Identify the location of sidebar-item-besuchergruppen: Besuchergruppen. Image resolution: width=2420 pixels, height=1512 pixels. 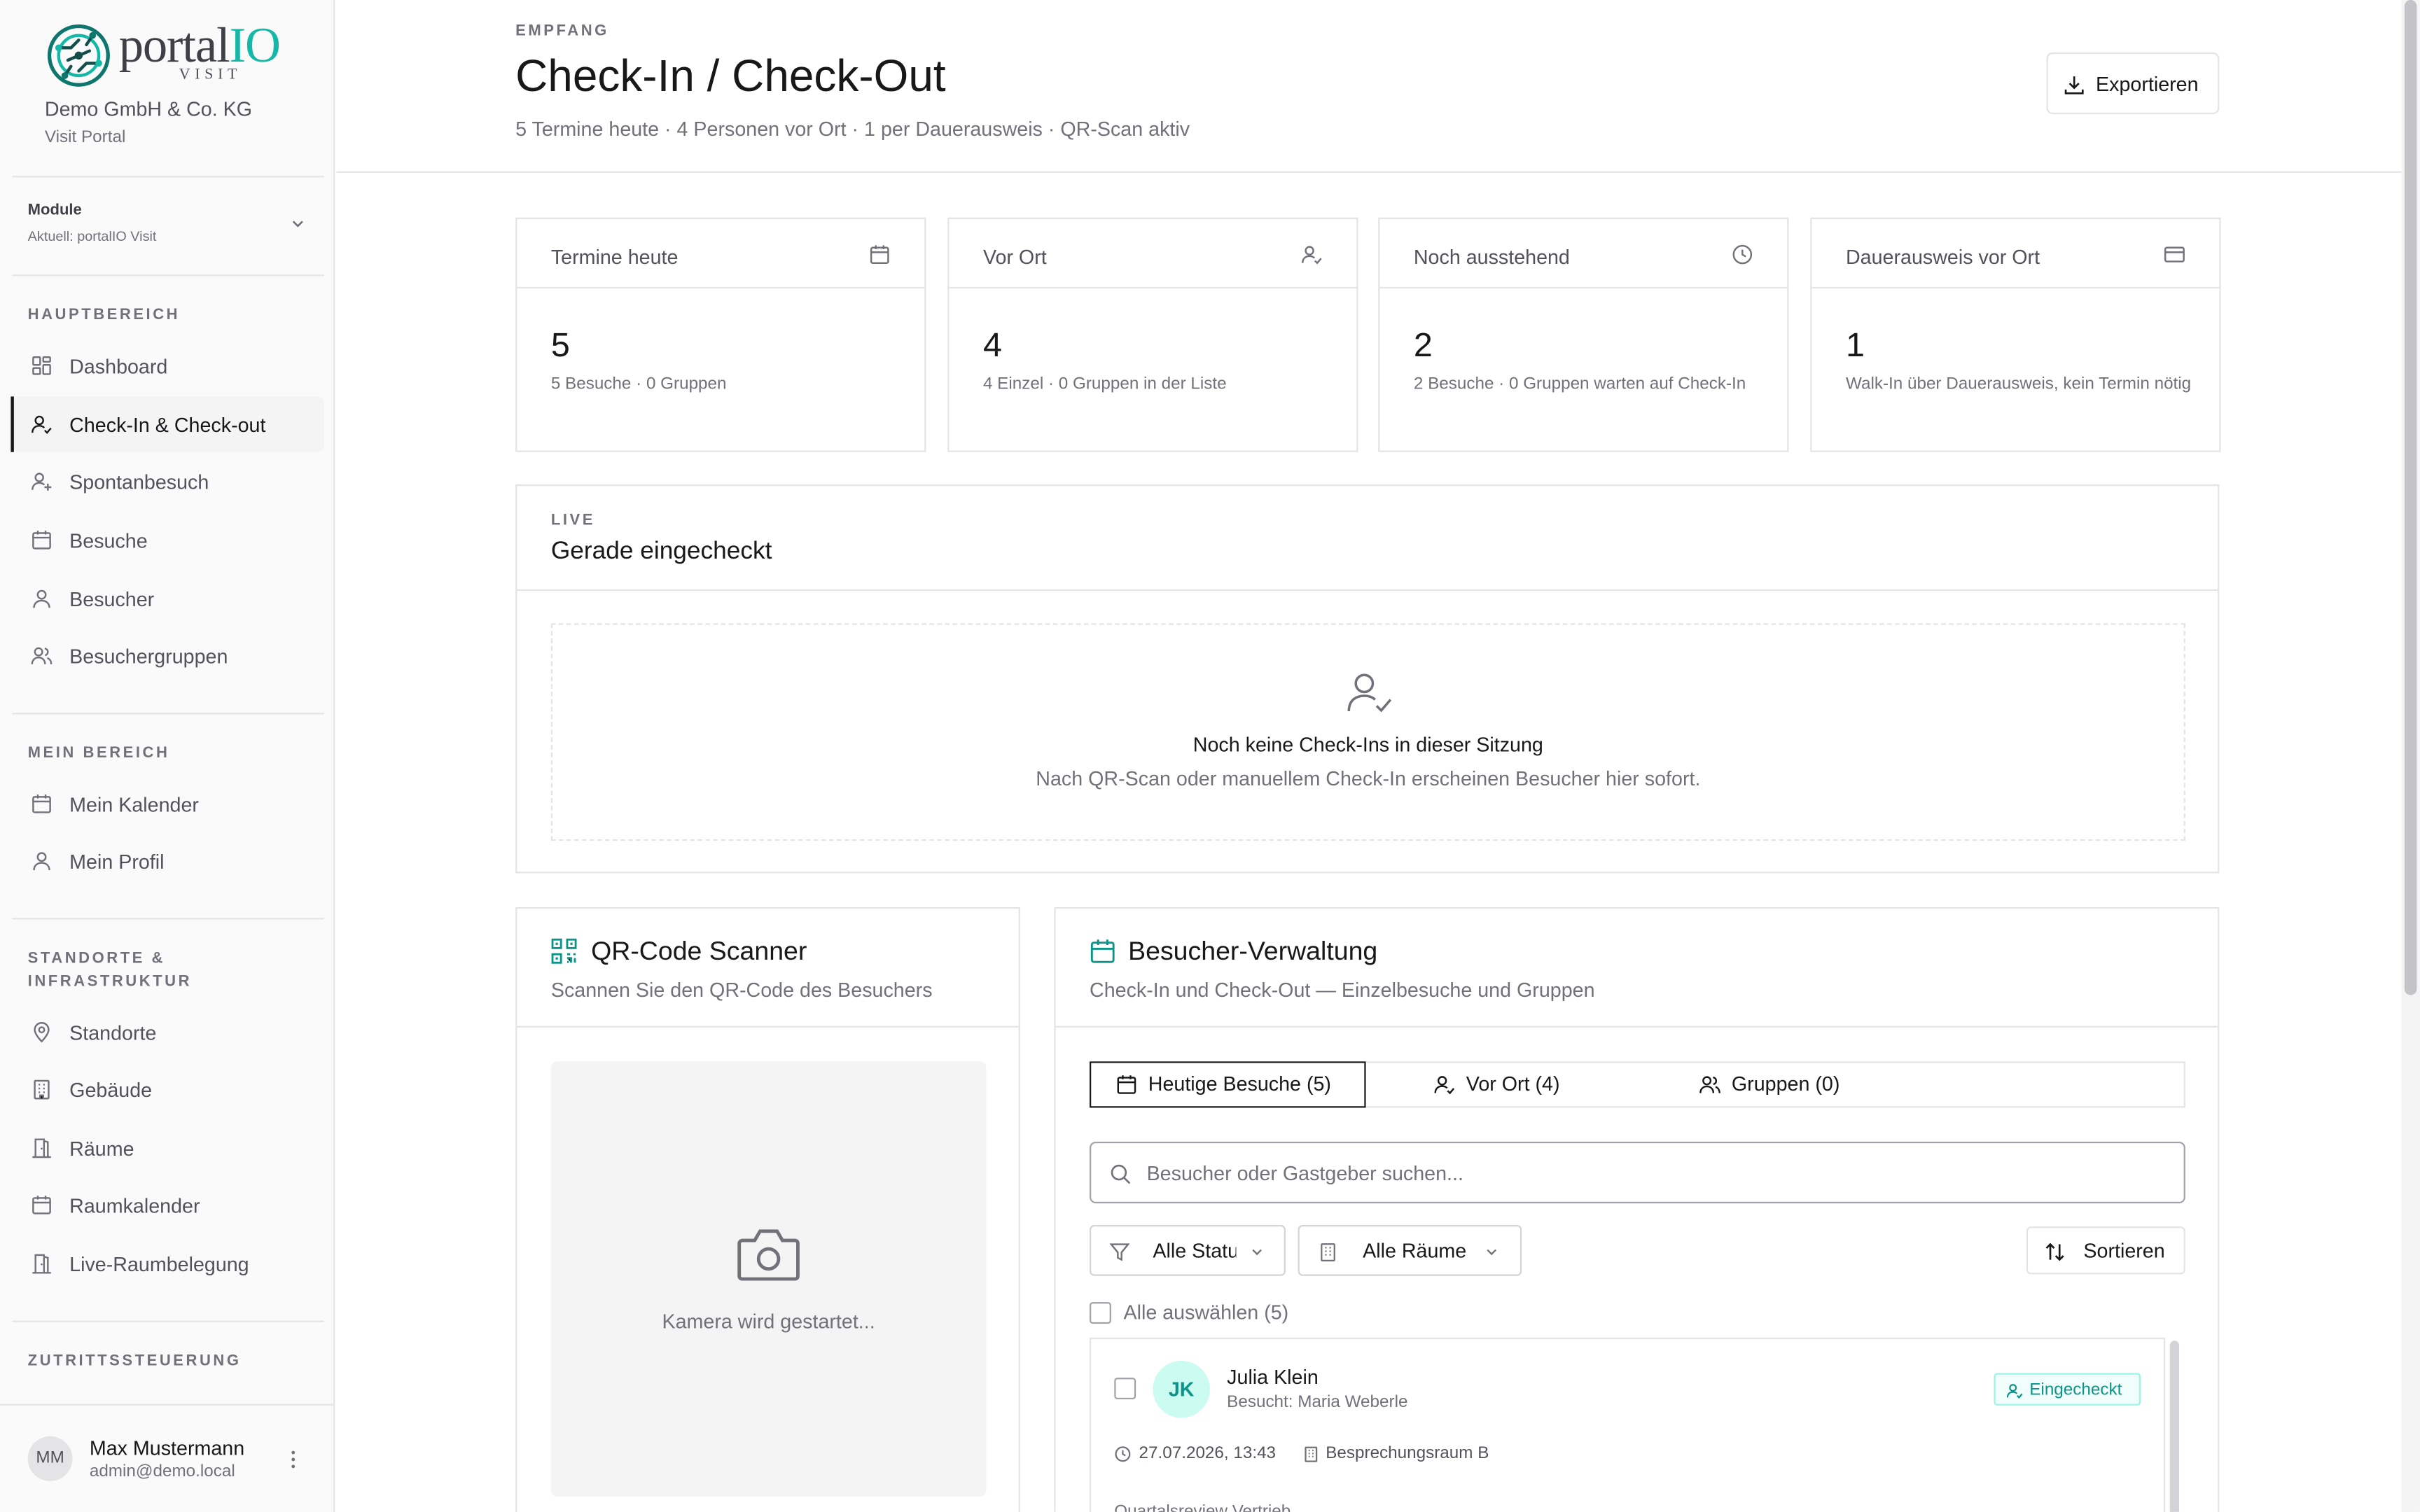
(168, 655).